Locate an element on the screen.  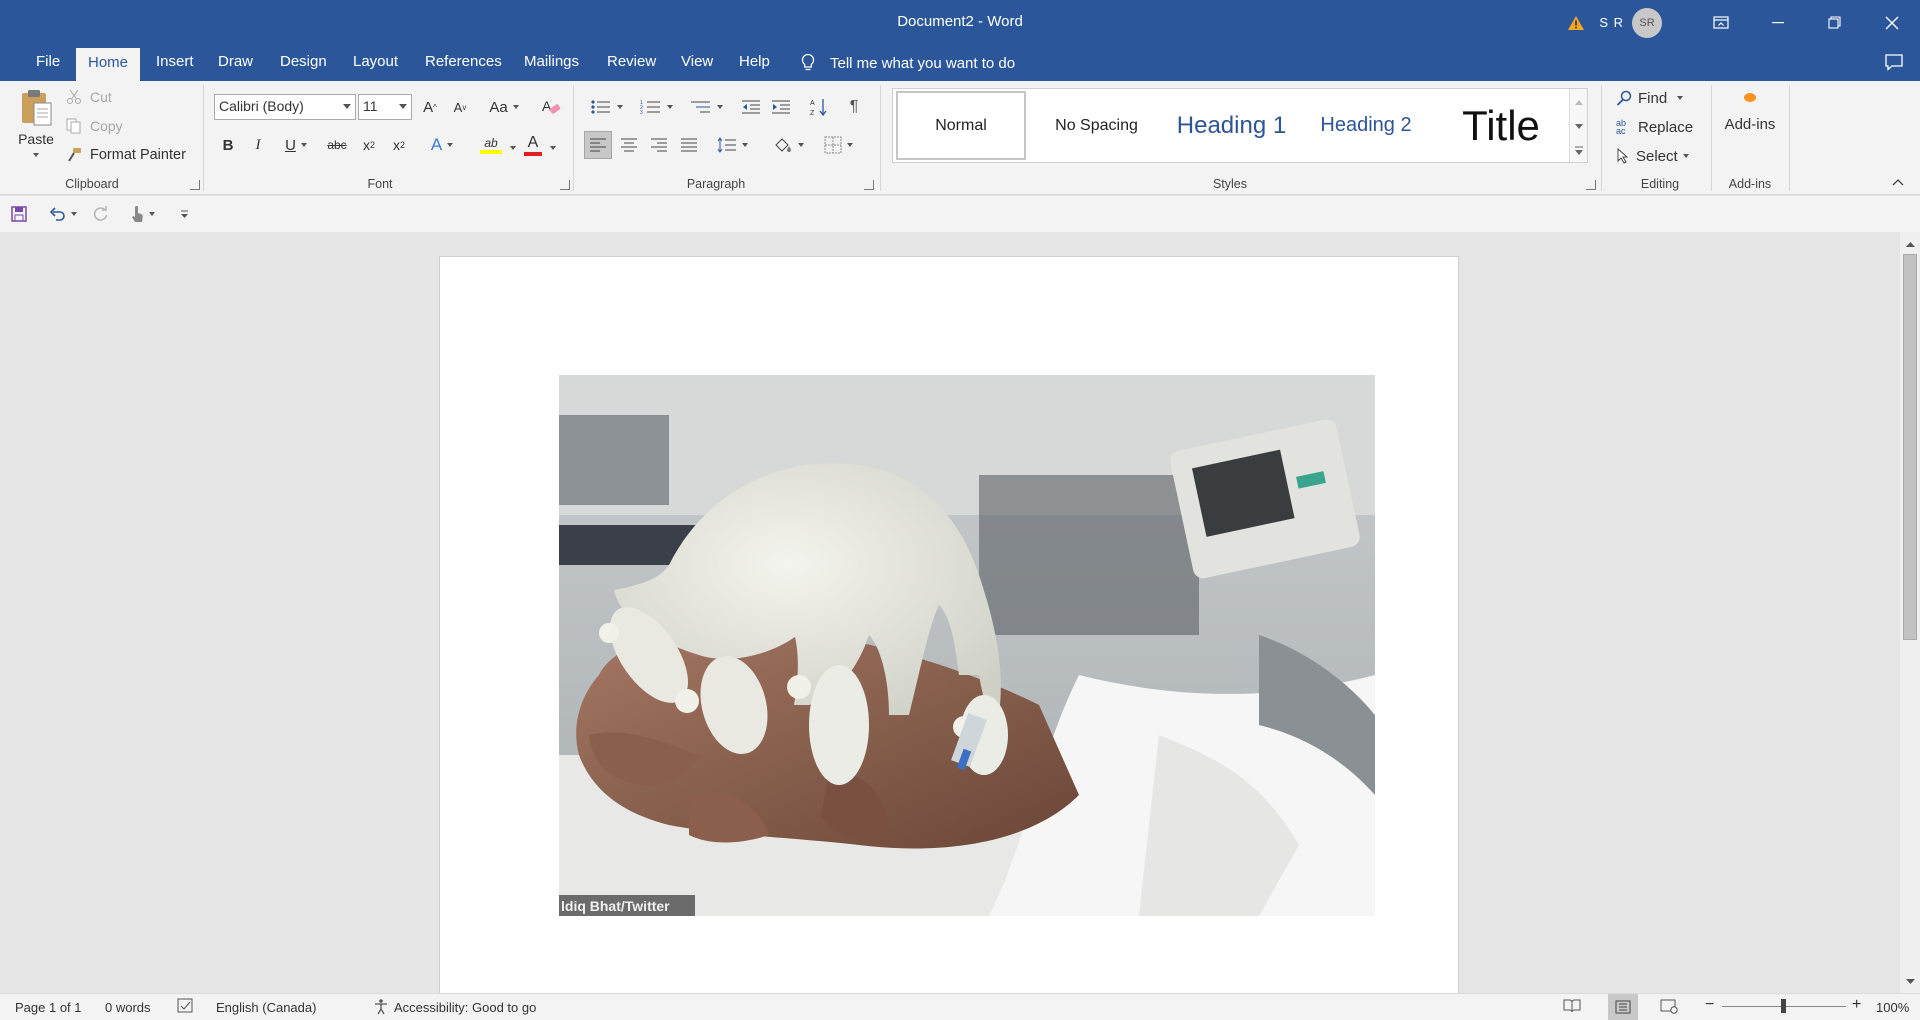
justify-button is located at coordinates (689, 145).